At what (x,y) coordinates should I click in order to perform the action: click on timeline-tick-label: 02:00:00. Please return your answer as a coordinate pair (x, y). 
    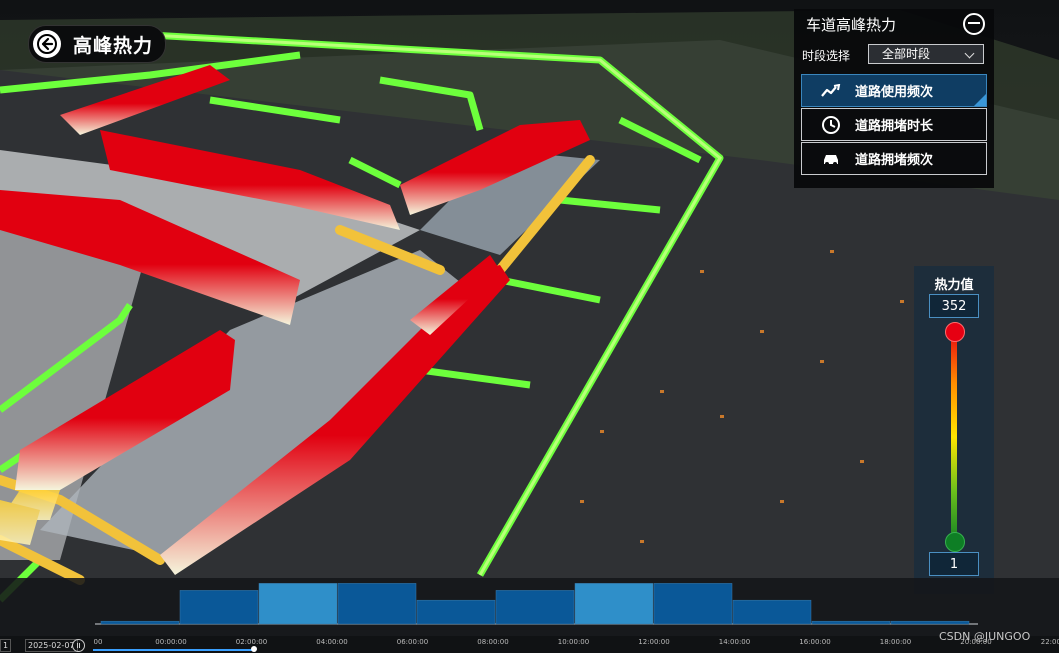
    Looking at the image, I should click on (251, 642).